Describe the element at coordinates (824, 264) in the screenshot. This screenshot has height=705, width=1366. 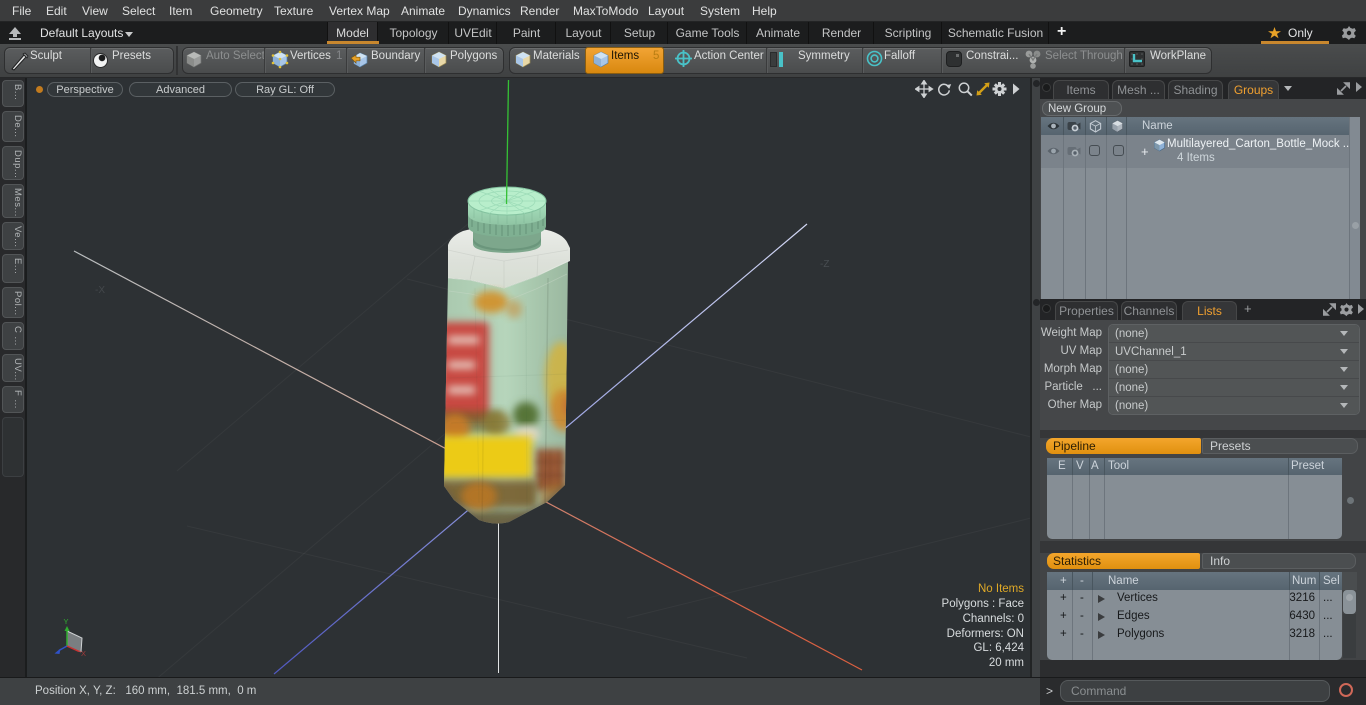
I see `svg-text: -Z` at that location.